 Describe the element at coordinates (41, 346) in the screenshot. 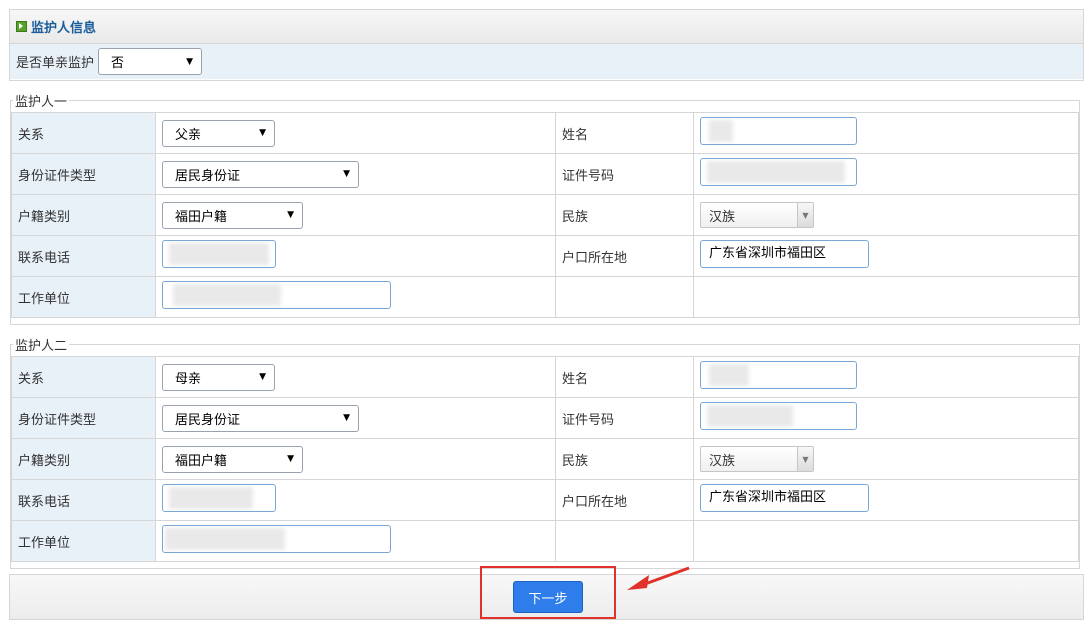

I see `guardian-two-legend: 监护人二` at that location.